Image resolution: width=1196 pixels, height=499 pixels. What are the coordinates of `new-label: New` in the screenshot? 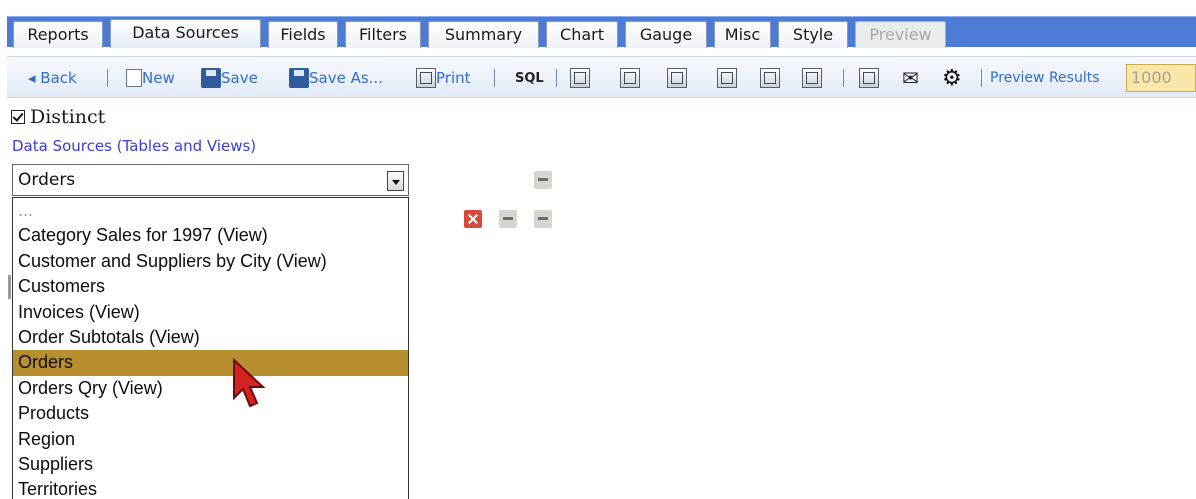 It's located at (158, 78).